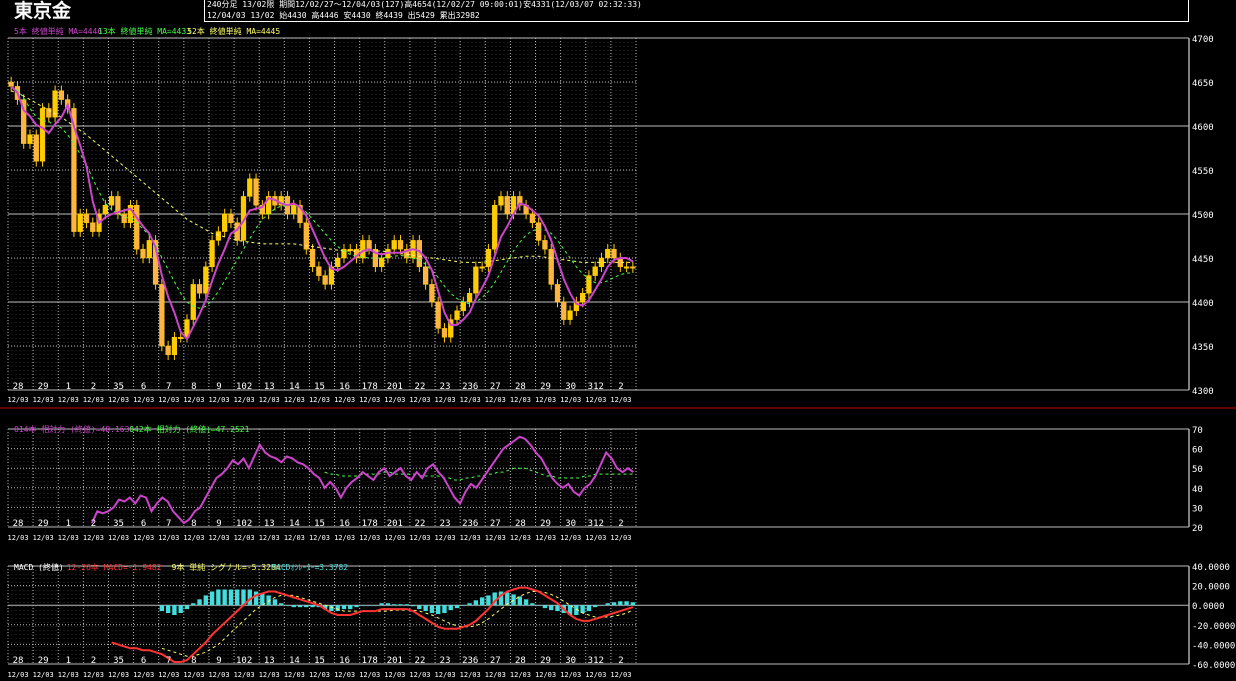  Describe the element at coordinates (193, 661) in the screenshot. I see `macd-date-label: 8` at that location.